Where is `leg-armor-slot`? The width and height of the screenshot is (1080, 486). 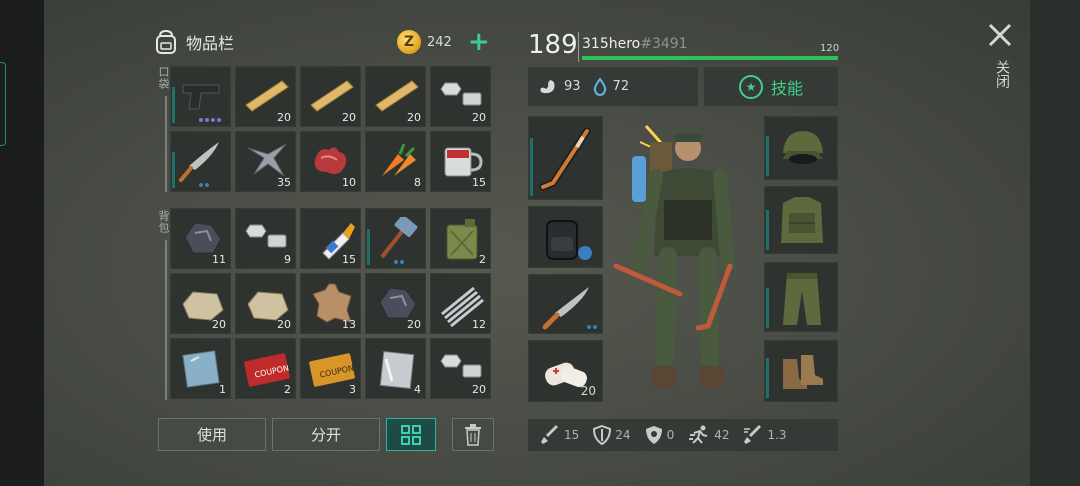 leg-armor-slot is located at coordinates (801, 297).